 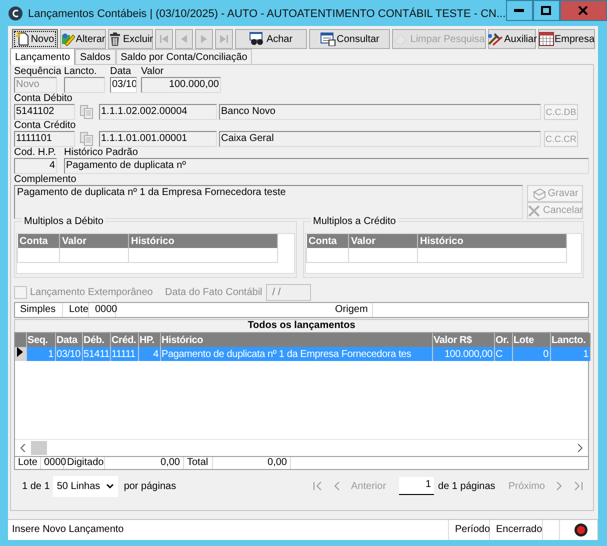 What do you see at coordinates (581, 530) in the screenshot?
I see `record-icon` at bounding box center [581, 530].